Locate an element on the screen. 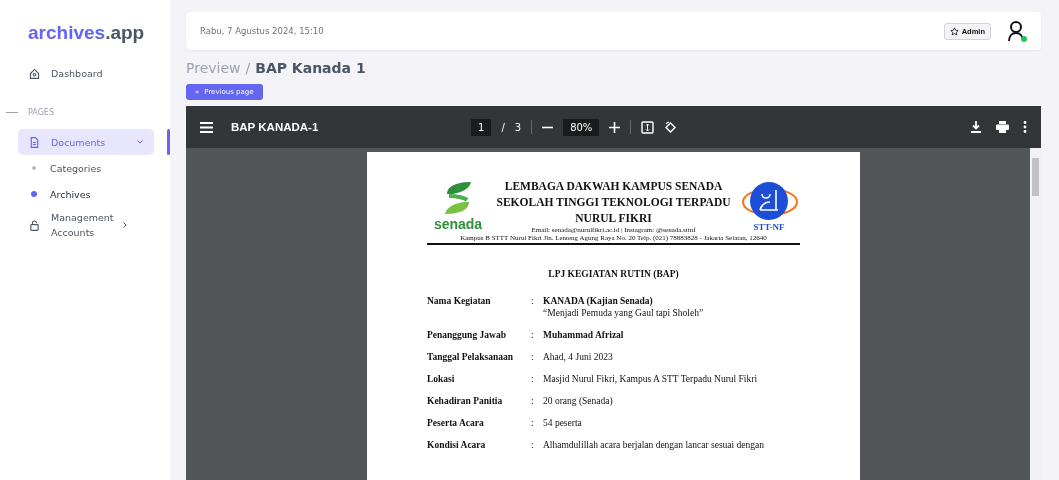 Image resolution: width=1059 pixels, height=480 pixels. print-icon is located at coordinates (1002, 127).